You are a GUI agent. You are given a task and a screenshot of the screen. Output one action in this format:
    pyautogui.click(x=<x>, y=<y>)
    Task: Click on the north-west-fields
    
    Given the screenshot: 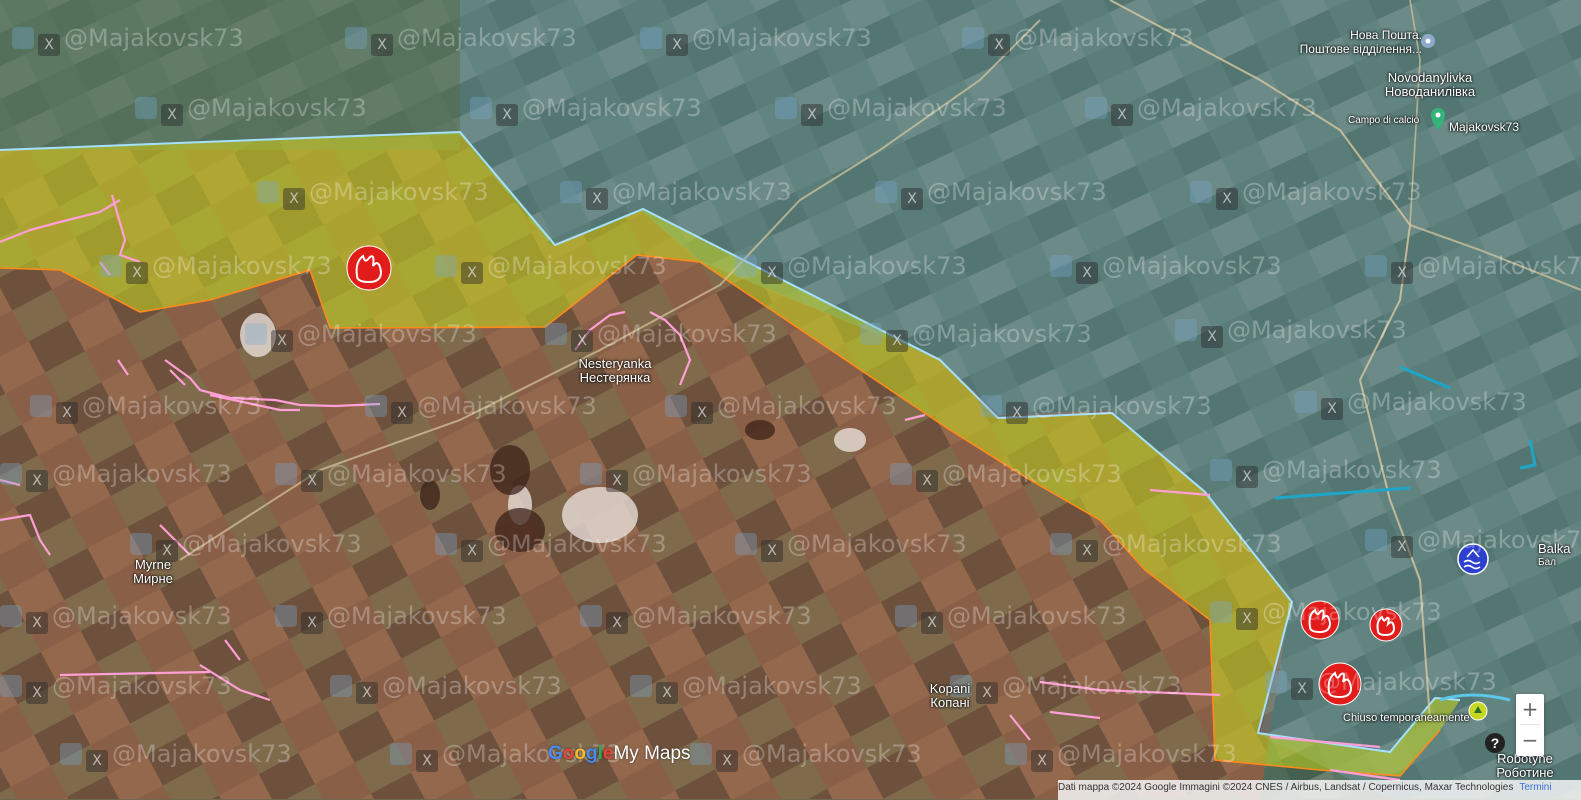 What is the action you would take?
    pyautogui.click(x=230, y=75)
    